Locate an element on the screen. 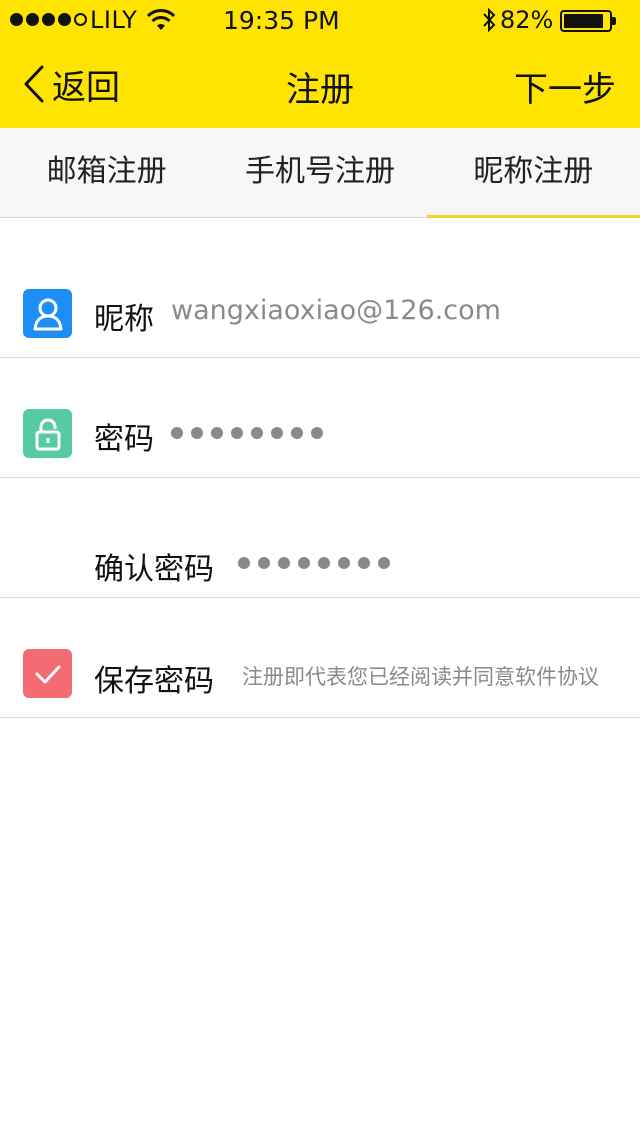 The image size is (640, 1136). tab-phone-register: 手机号注册 is located at coordinates (319, 172).